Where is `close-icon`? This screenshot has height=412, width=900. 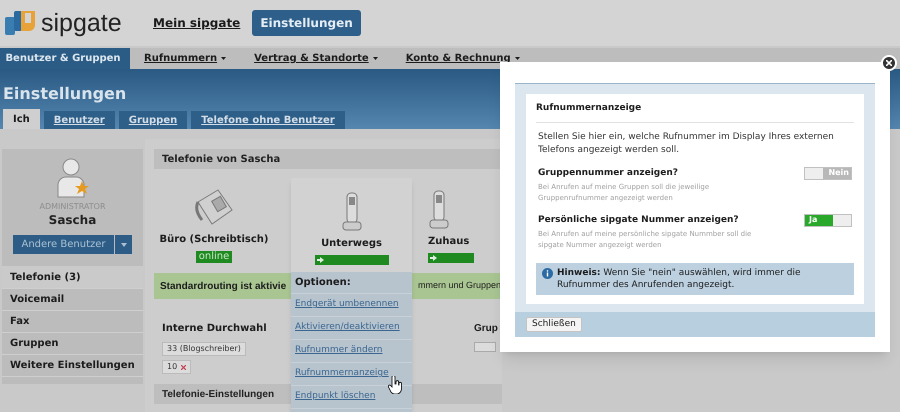
close-icon is located at coordinates (889, 63).